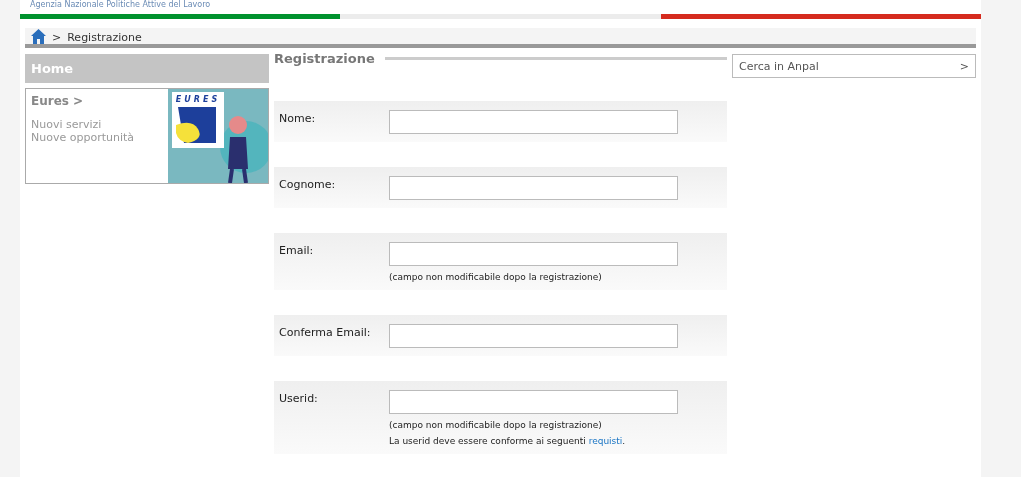 This screenshot has width=1021, height=477. Describe the element at coordinates (297, 251) in the screenshot. I see `field-label: Email:` at that location.